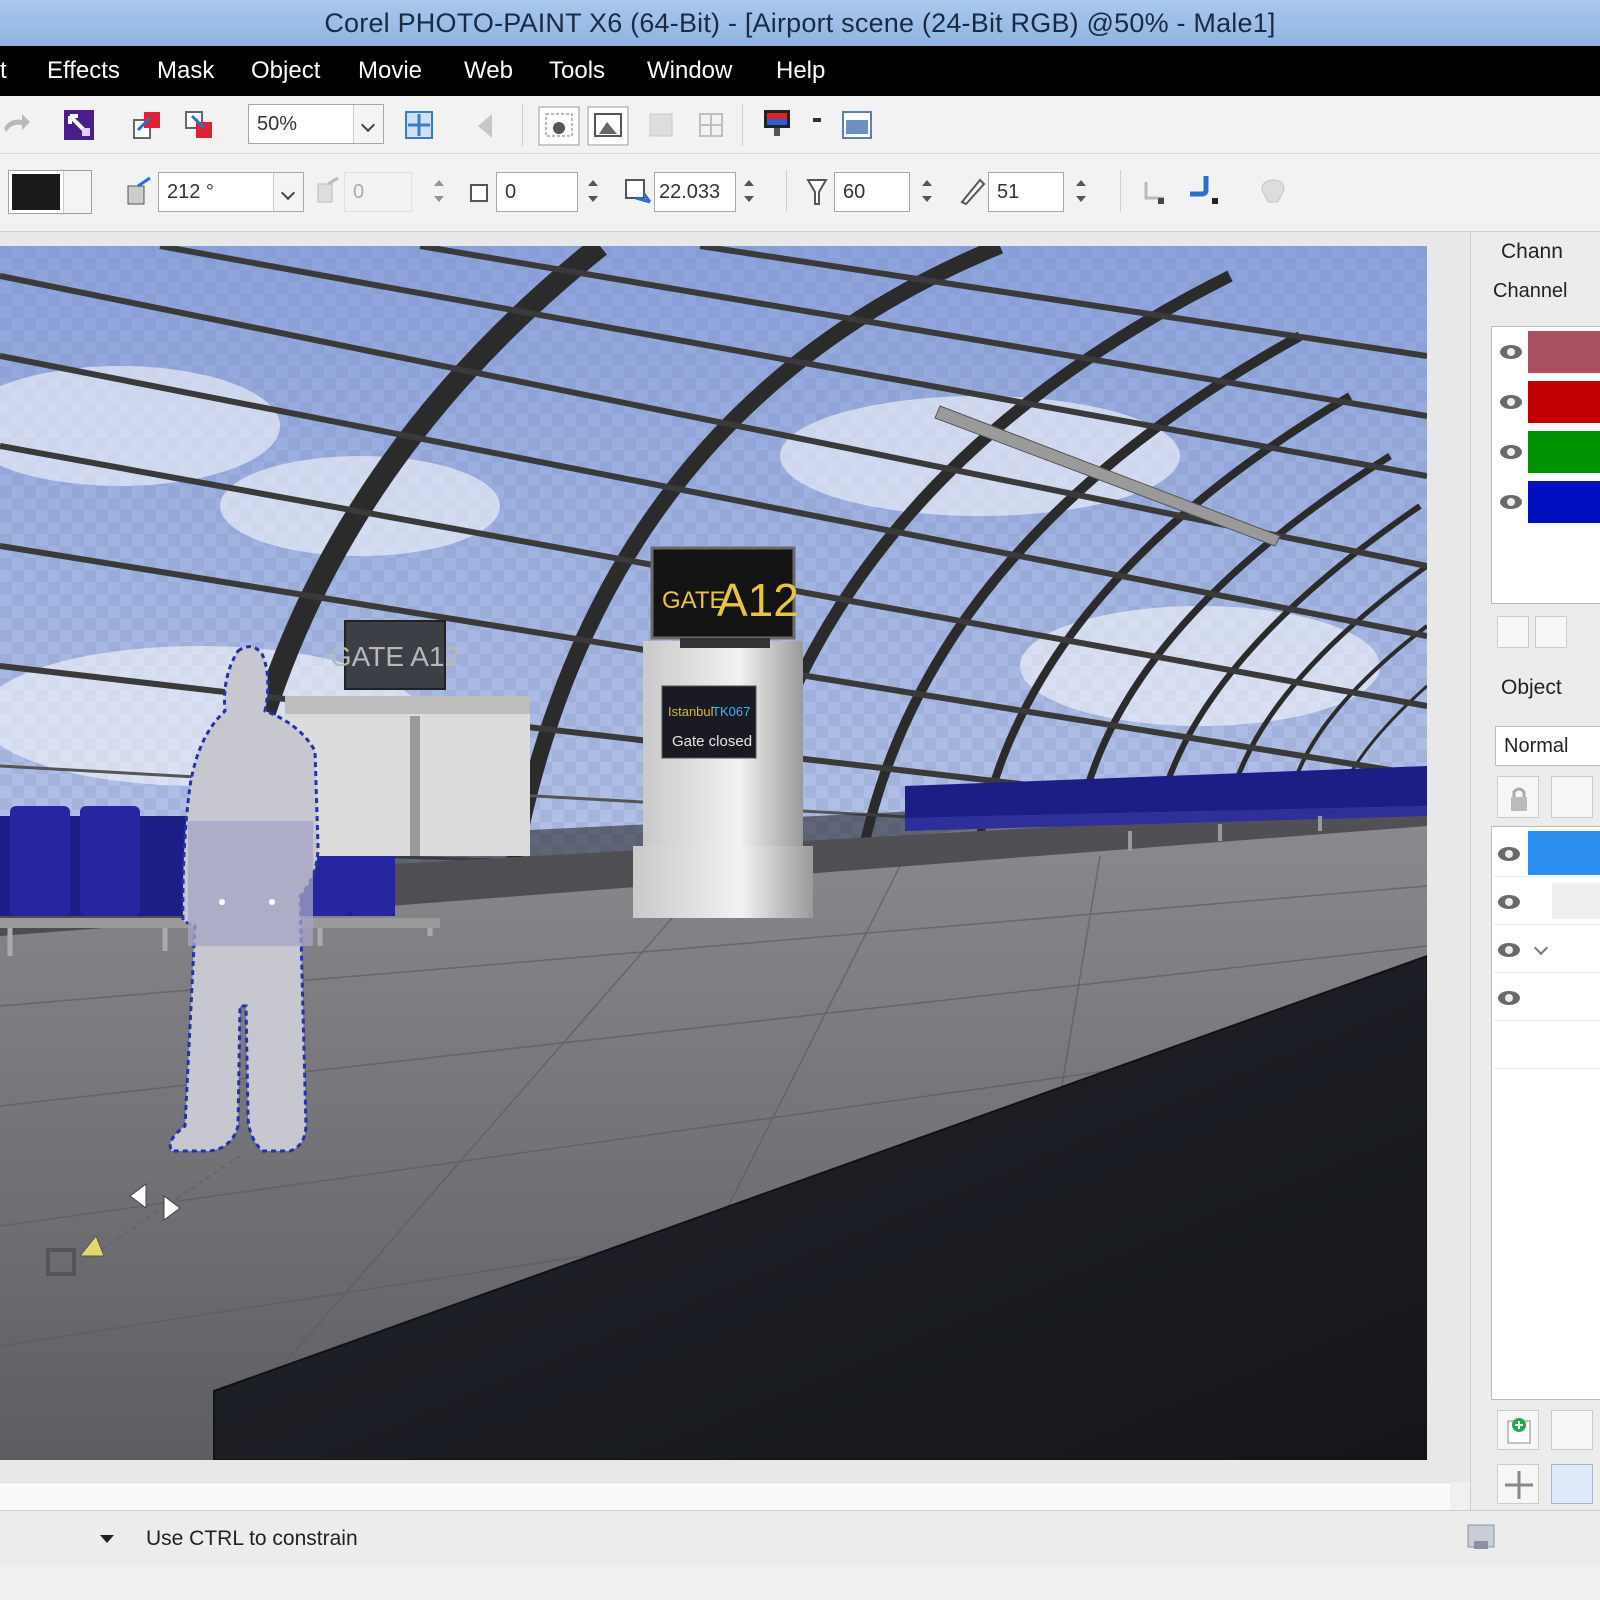  I want to click on expand-chevron-icon, so click(1541, 948).